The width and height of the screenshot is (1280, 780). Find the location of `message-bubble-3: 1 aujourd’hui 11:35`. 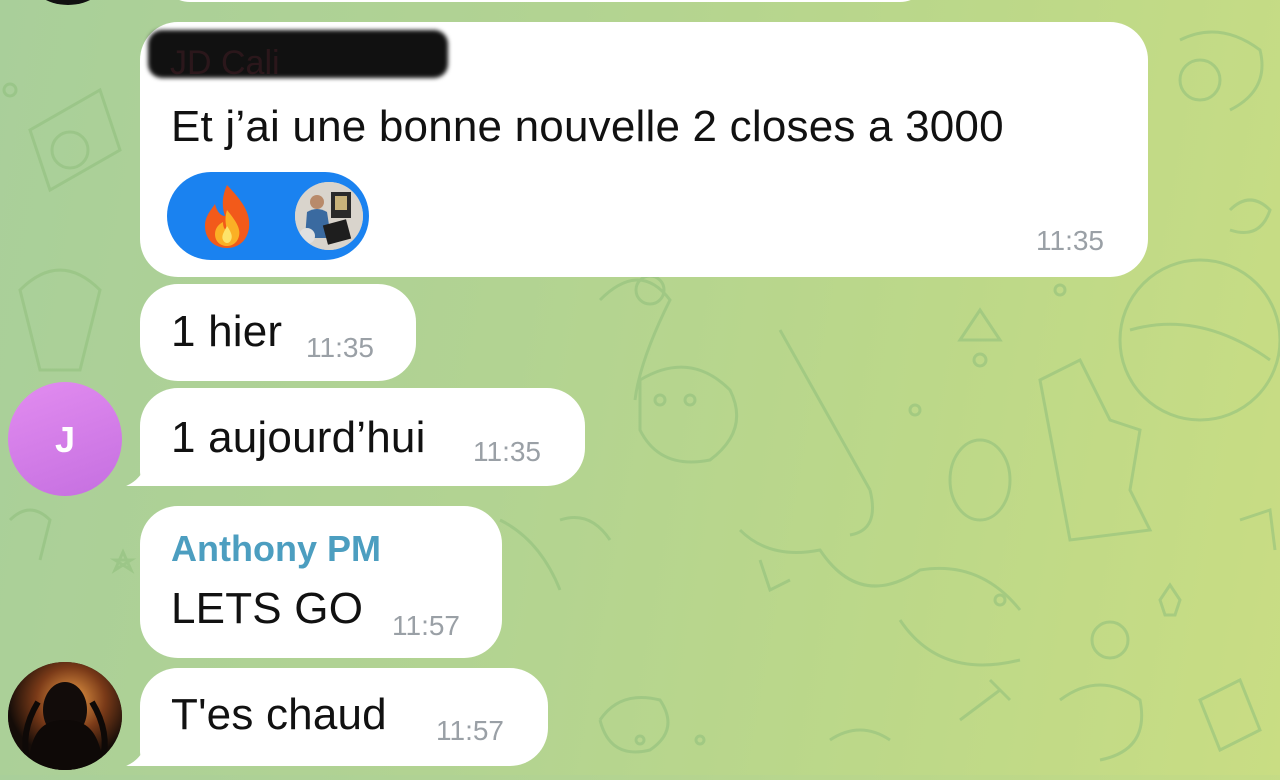

message-bubble-3: 1 aujourd’hui 11:35 is located at coordinates (362, 437).